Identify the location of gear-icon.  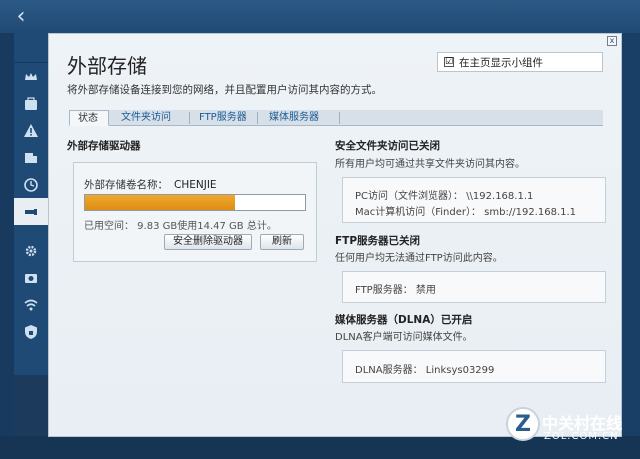
(31, 250).